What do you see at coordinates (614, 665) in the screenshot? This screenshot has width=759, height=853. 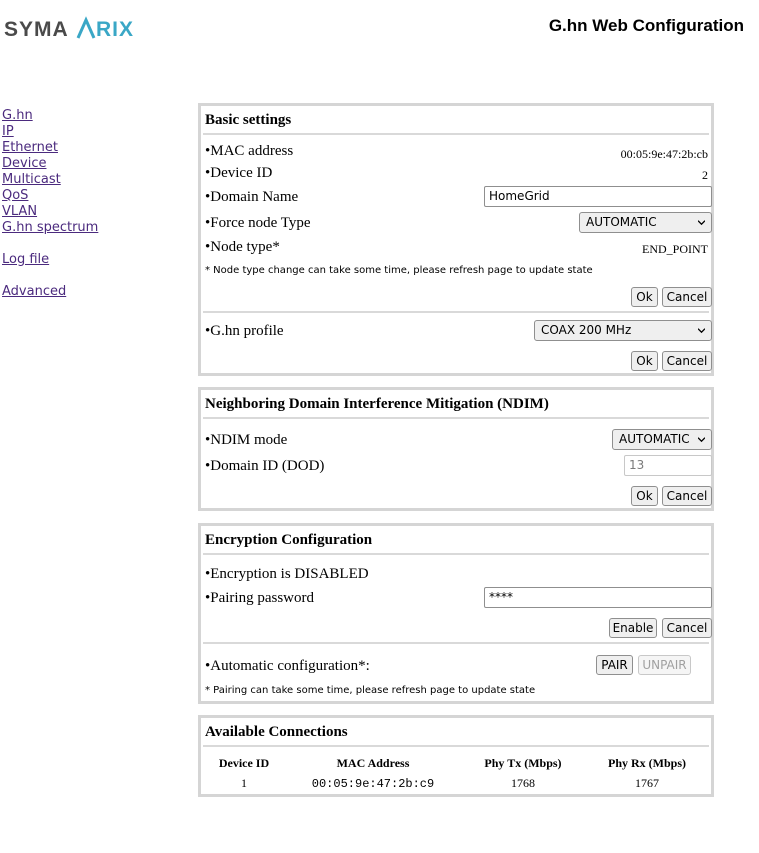 I see `pair-button: PAIR` at bounding box center [614, 665].